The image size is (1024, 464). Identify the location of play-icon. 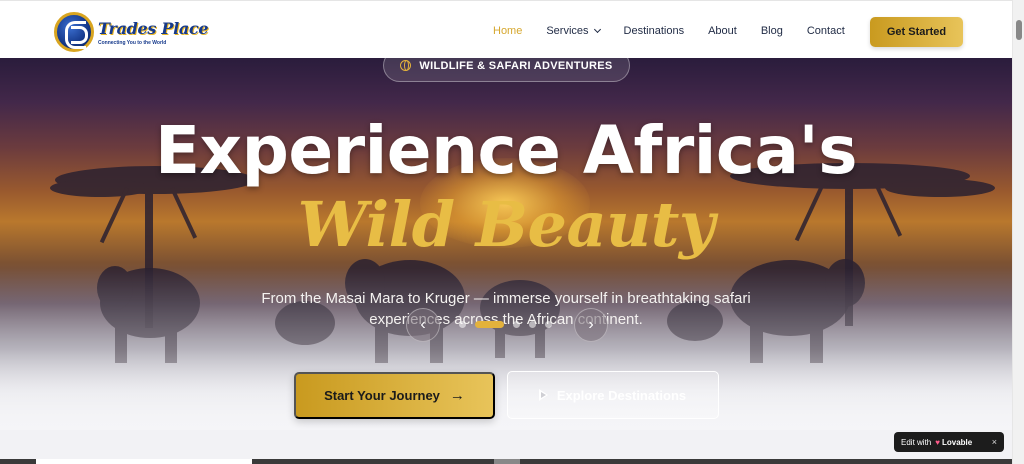
(543, 395).